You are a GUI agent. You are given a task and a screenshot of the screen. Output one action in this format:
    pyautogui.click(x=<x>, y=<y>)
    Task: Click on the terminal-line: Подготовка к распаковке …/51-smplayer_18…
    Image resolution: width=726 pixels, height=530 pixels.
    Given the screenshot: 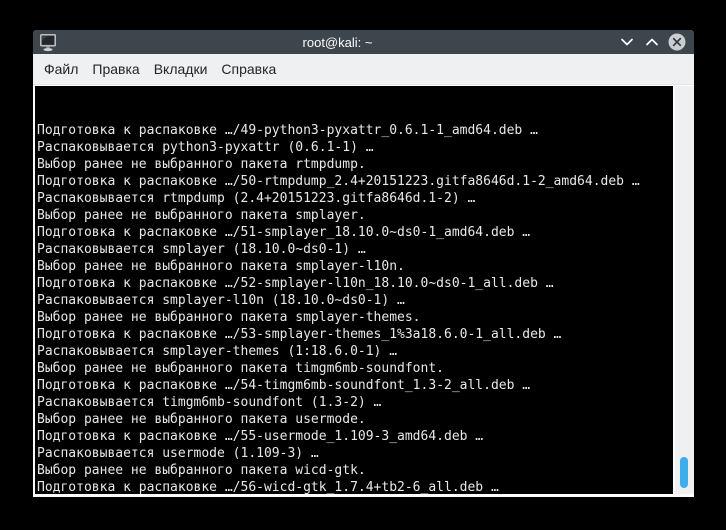 What is the action you would take?
    pyautogui.click(x=284, y=232)
    